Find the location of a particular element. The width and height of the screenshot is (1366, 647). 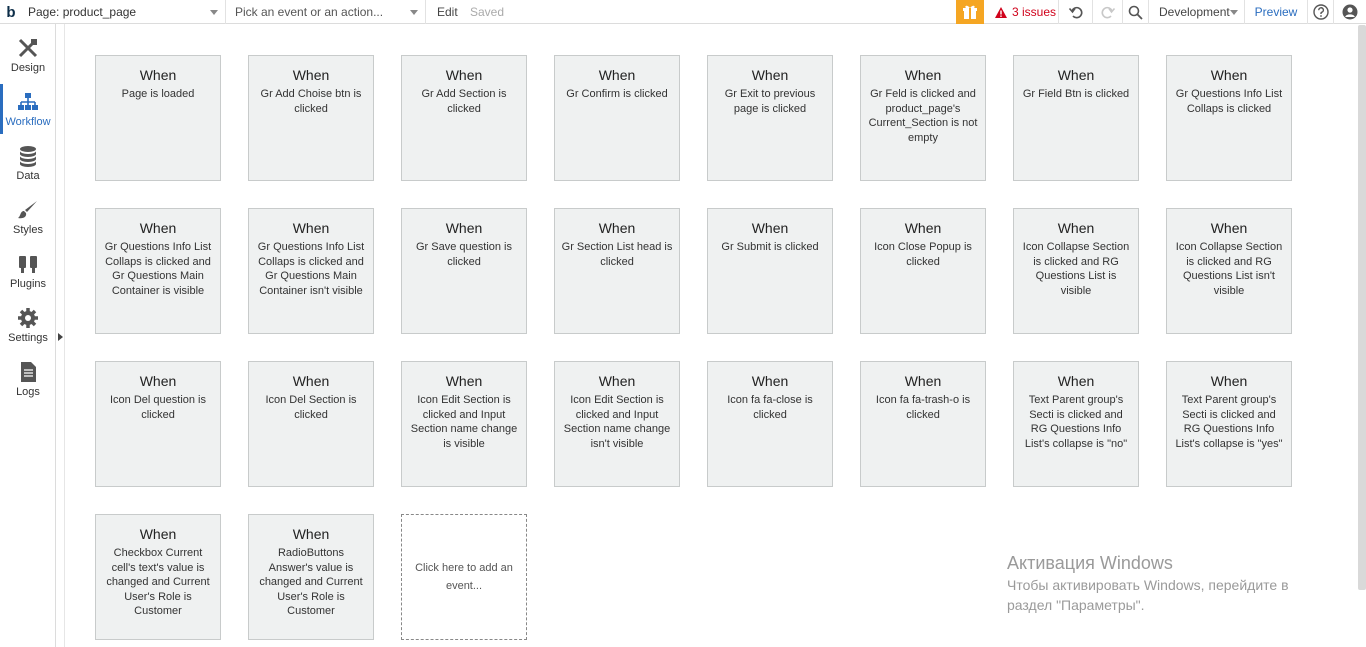

event-card: When Gr Submit is clicked is located at coordinates (770, 271).